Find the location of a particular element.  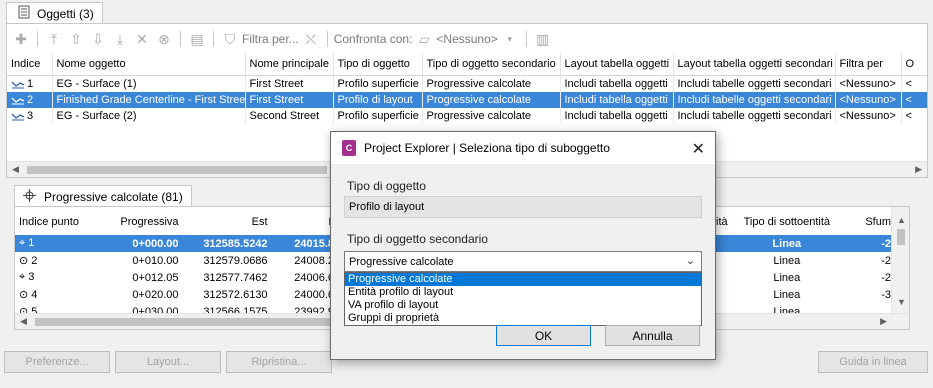

cell-name: EG - Surface (2) is located at coordinates (149, 116).